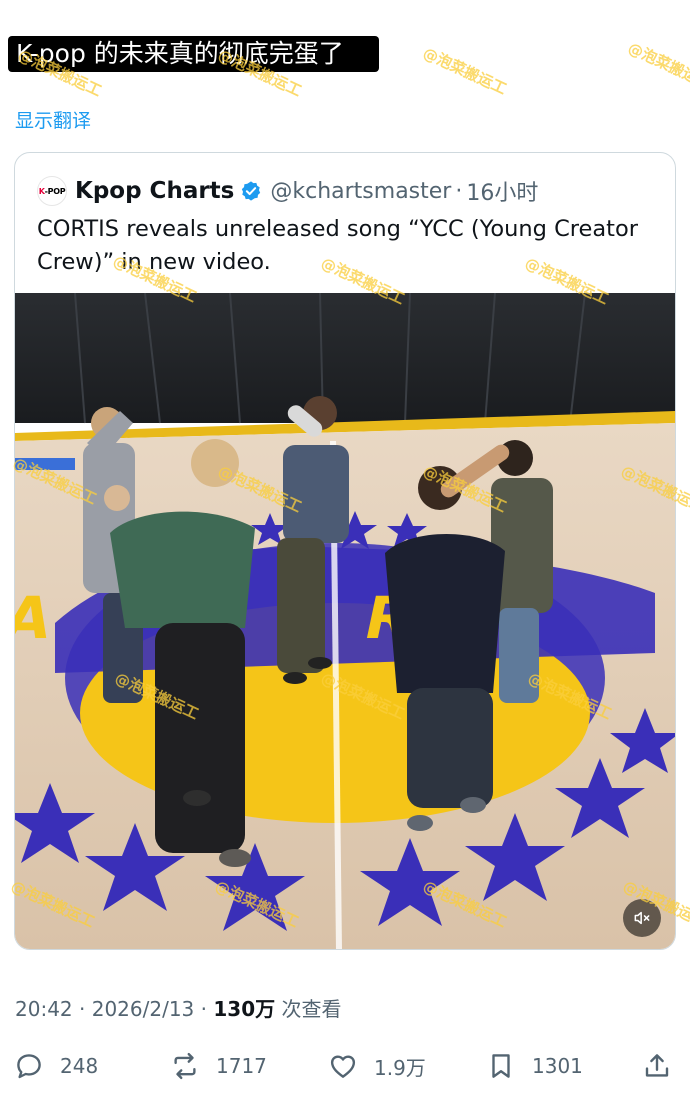 The height and width of the screenshot is (1107, 690). Describe the element at coordinates (557, 1066) in the screenshot. I see `bookmark-count: 1301` at that location.